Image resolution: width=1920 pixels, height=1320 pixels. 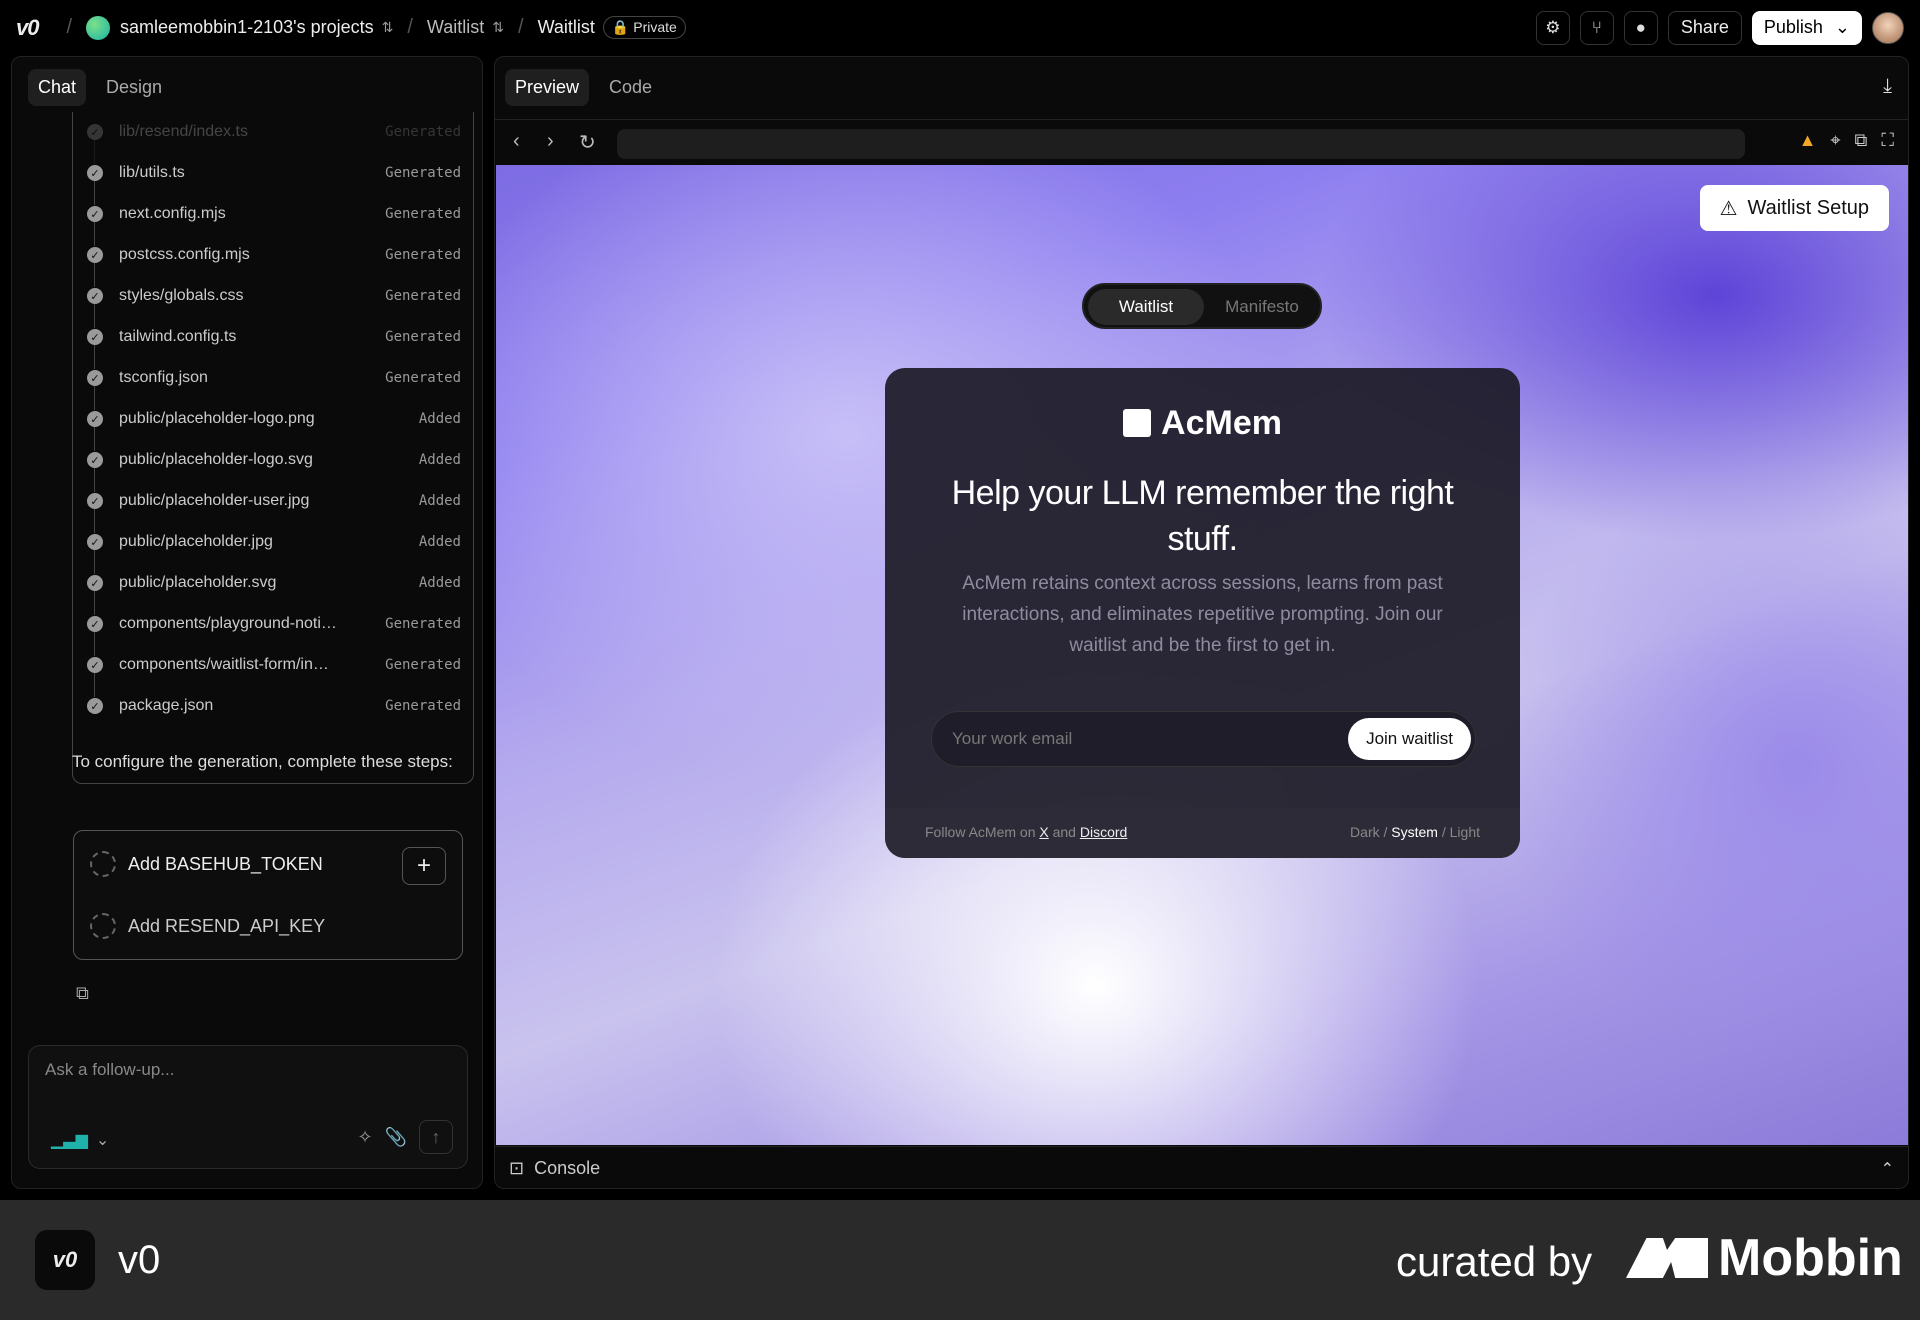 What do you see at coordinates (1640, 27) in the screenshot?
I see `github-icon: ●` at bounding box center [1640, 27].